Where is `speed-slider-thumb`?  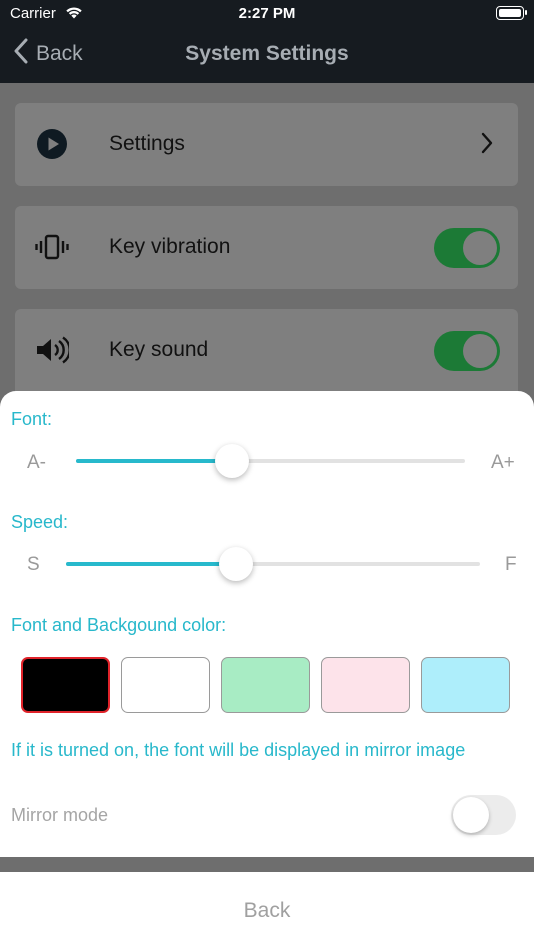
speed-slider-thumb is located at coordinates (235, 564).